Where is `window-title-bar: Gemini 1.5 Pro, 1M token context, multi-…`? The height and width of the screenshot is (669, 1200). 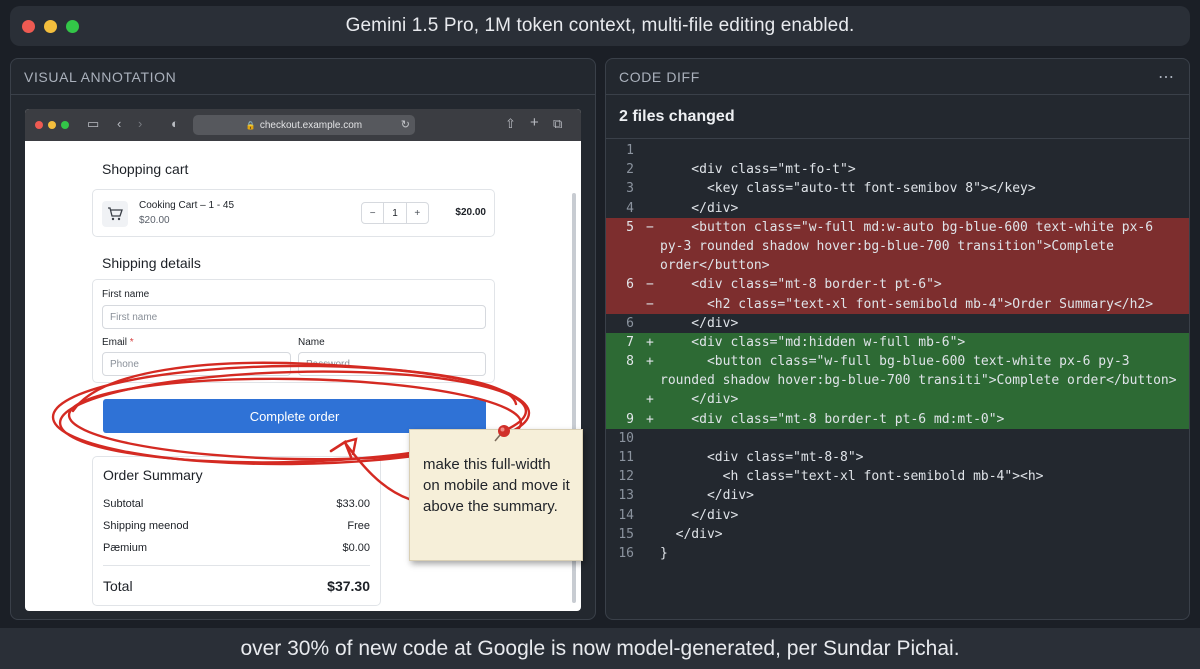 window-title-bar: Gemini 1.5 Pro, 1M token context, multi-… is located at coordinates (600, 26).